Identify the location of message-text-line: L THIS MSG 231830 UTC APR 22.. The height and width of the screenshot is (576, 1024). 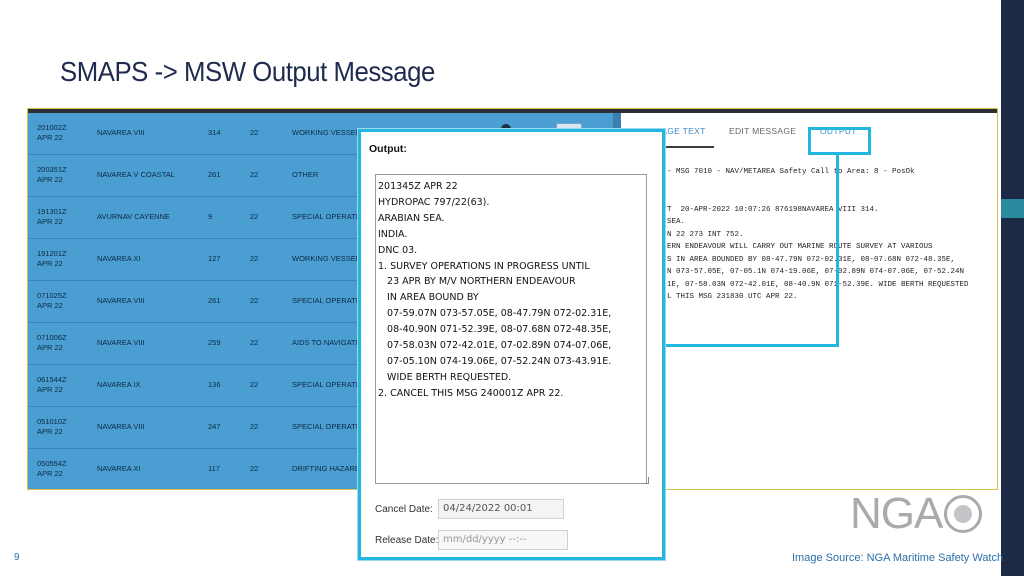
(732, 297).